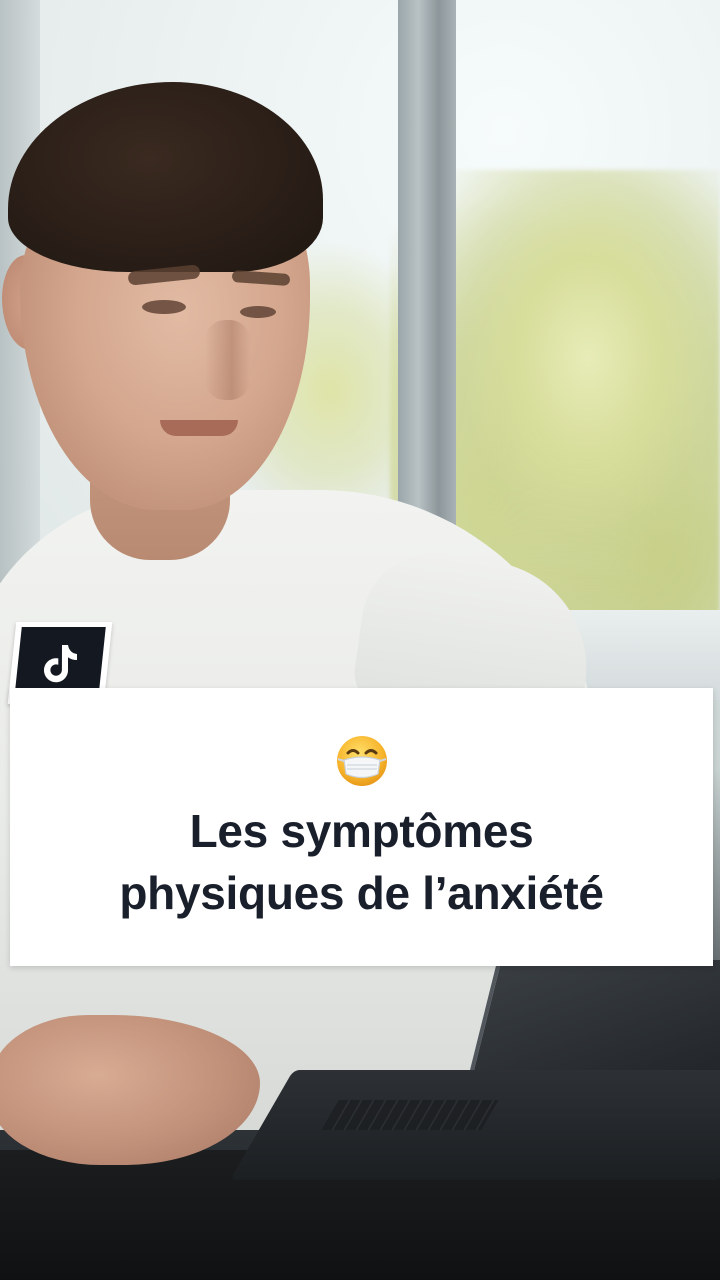 This screenshot has height=1280, width=720. I want to click on laptop-keyboard, so click(410, 1115).